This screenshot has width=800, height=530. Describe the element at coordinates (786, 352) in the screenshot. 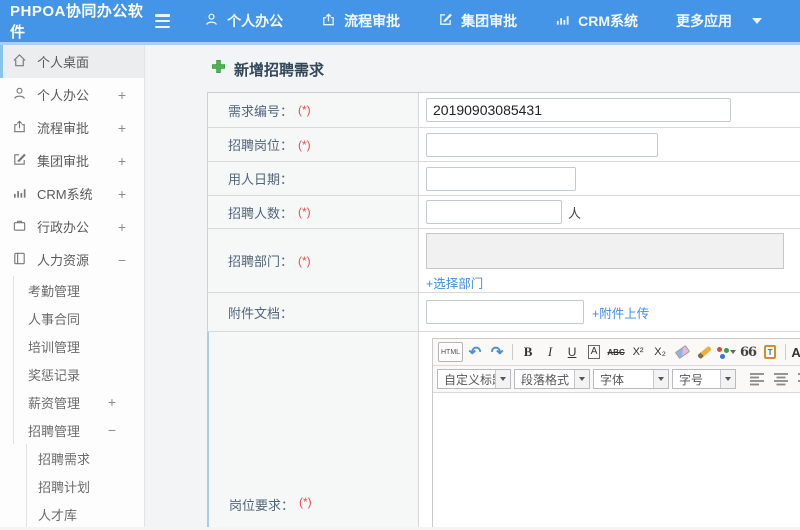

I see `toolbar-separator` at that location.